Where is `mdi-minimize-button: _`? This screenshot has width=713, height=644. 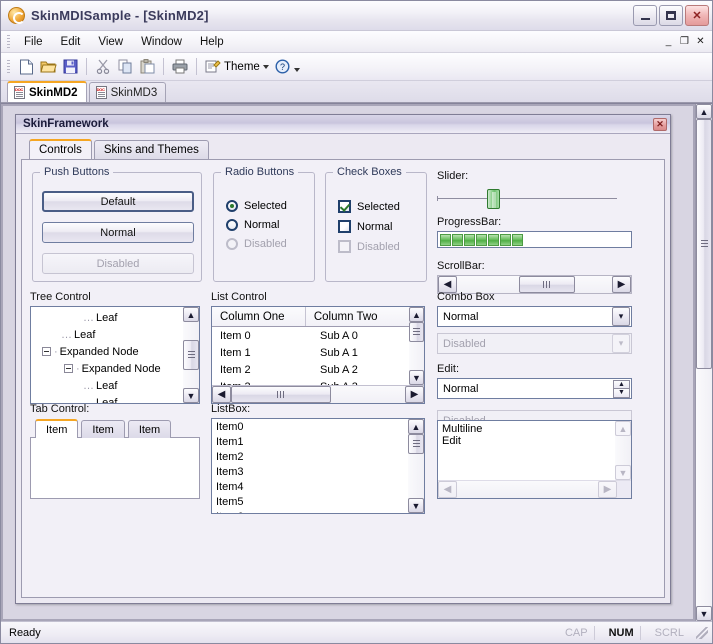
mdi-minimize-button: _ is located at coordinates (668, 41).